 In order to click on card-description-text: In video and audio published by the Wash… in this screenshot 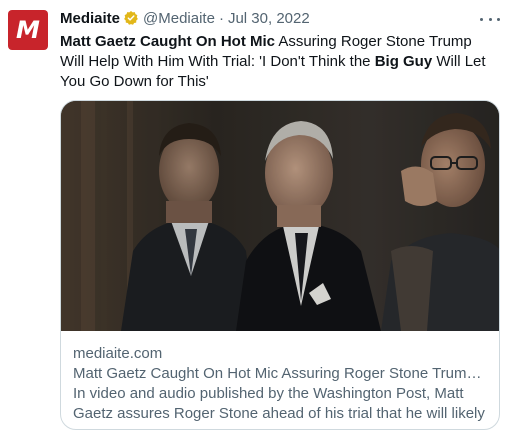, I will do `click(279, 403)`.